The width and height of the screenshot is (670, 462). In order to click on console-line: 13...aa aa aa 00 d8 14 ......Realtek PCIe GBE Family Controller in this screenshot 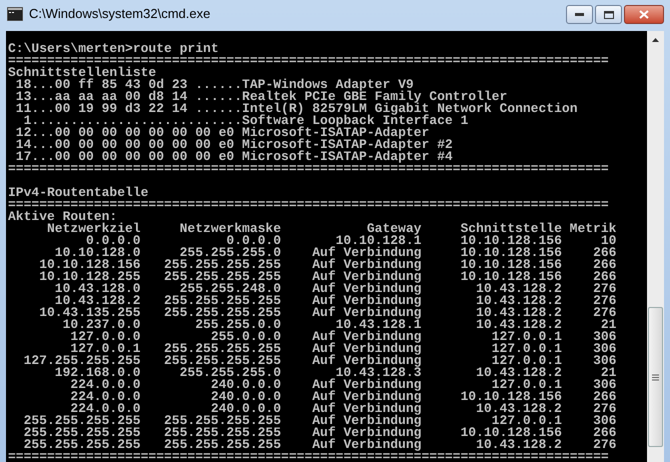, I will do `click(261, 97)`.